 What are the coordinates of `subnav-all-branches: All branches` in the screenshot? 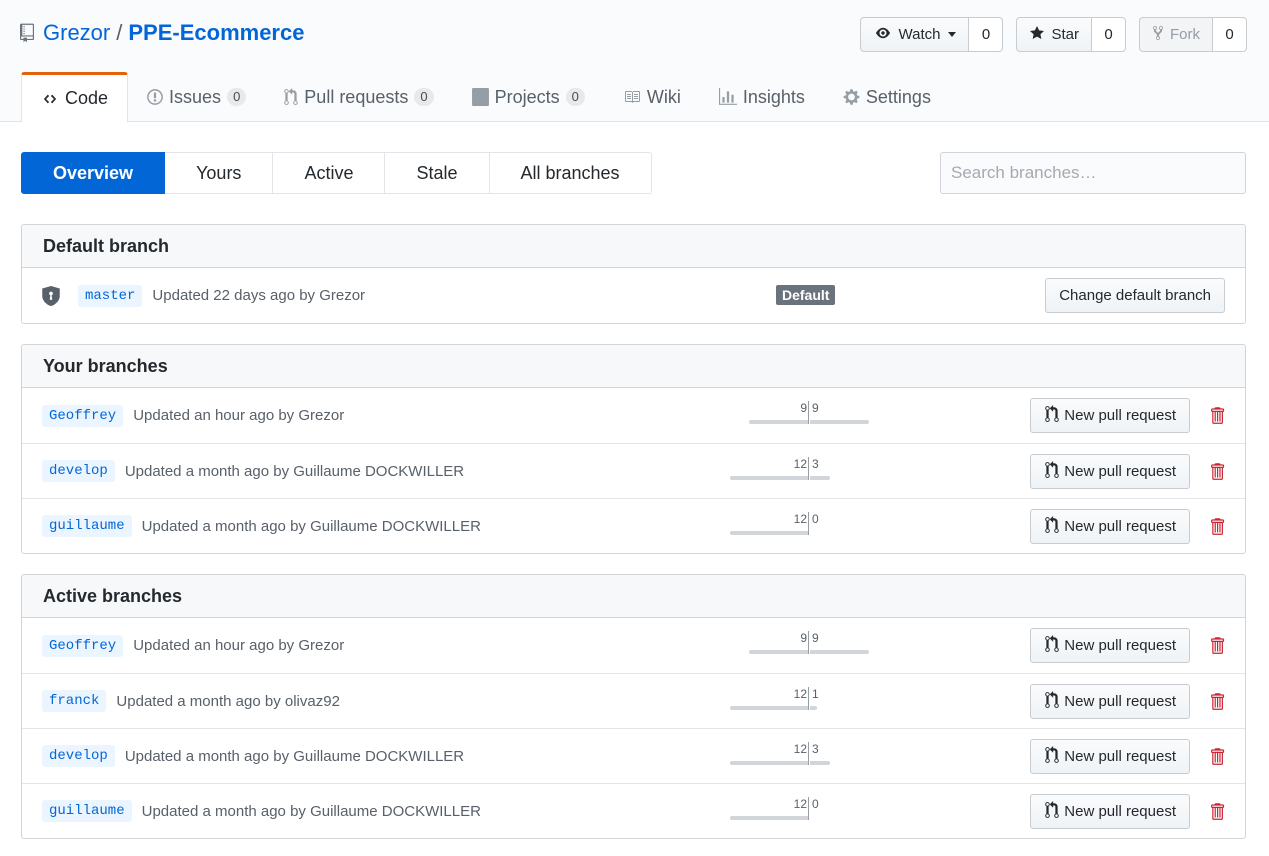 It's located at (570, 173).